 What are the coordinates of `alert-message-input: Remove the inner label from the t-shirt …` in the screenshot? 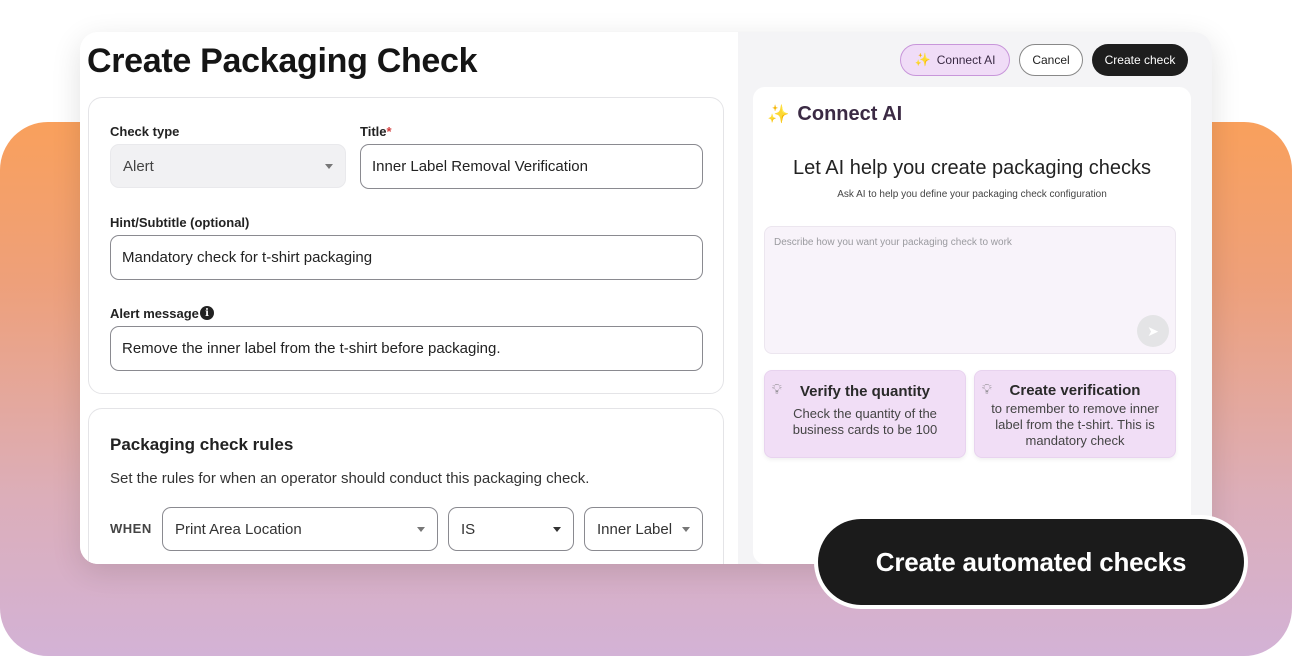 It's located at (406, 348).